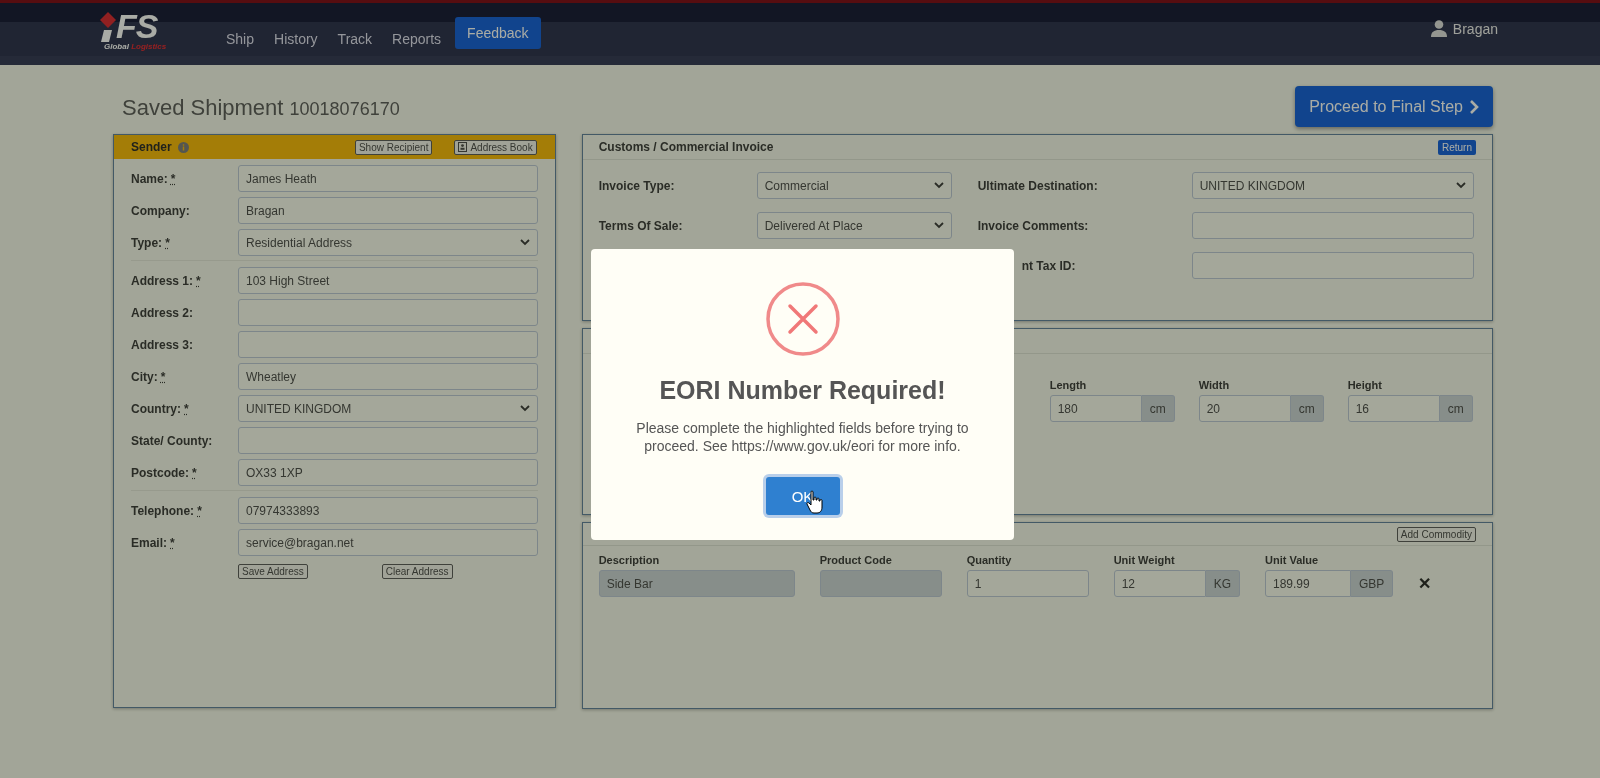 Image resolution: width=1600 pixels, height=778 pixels. What do you see at coordinates (388, 510) in the screenshot?
I see `input-field: 07974333893` at bounding box center [388, 510].